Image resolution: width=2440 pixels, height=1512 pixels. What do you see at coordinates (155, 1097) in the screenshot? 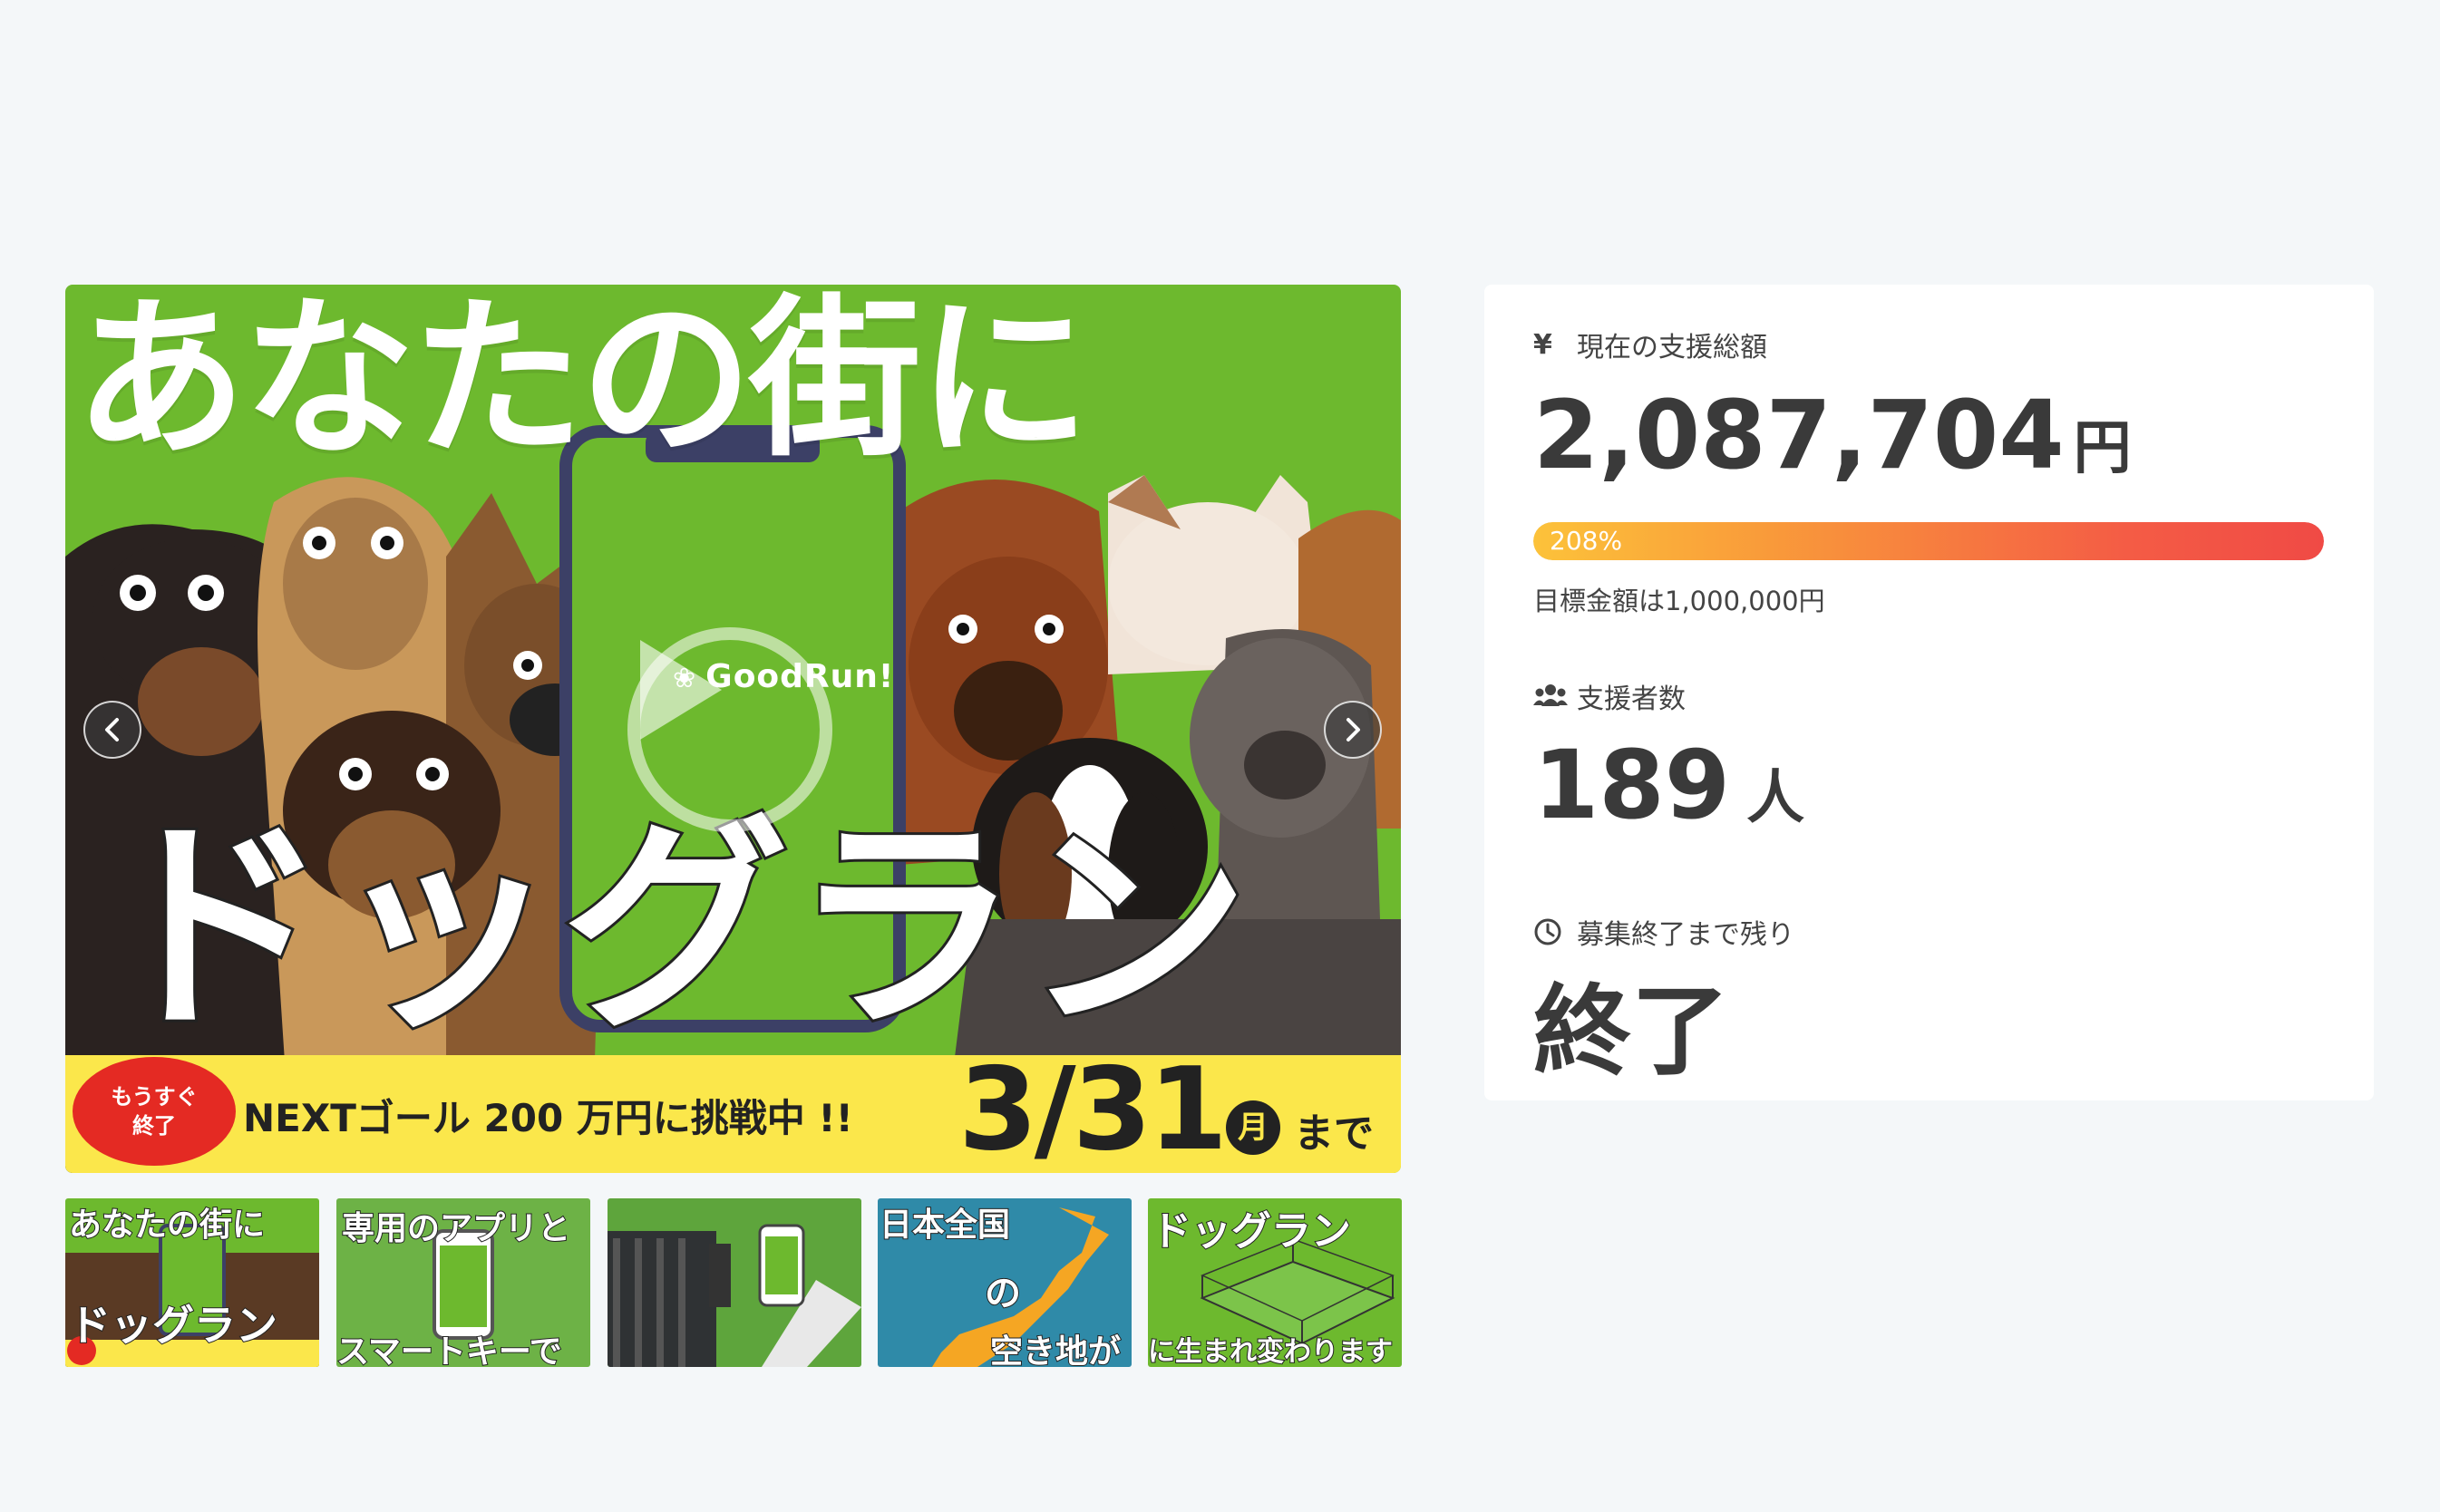
I see `badge-line1: もうすぐ` at bounding box center [155, 1097].